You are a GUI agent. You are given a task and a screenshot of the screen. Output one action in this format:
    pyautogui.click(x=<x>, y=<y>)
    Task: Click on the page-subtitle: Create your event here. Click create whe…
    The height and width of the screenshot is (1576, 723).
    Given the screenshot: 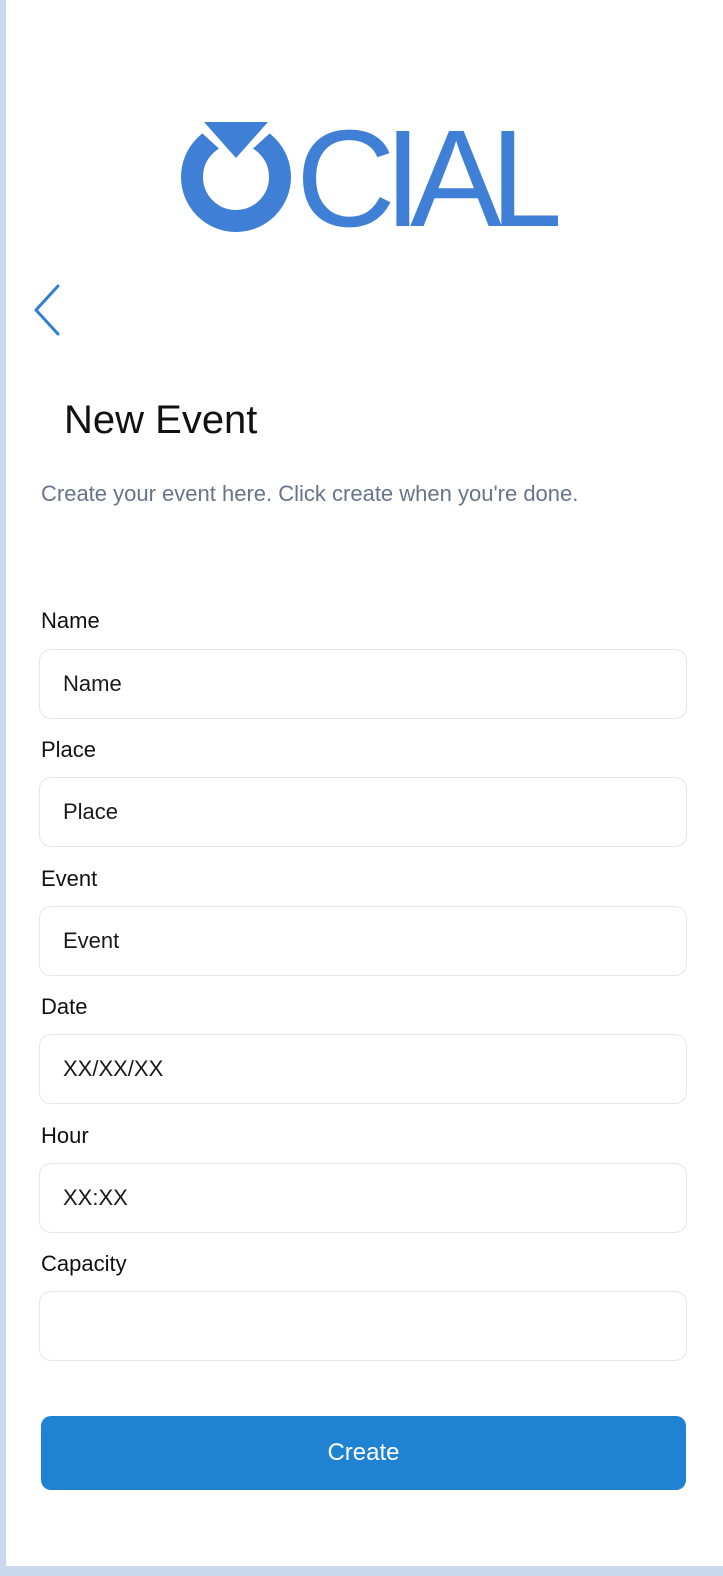 What is the action you would take?
    pyautogui.click(x=310, y=493)
    